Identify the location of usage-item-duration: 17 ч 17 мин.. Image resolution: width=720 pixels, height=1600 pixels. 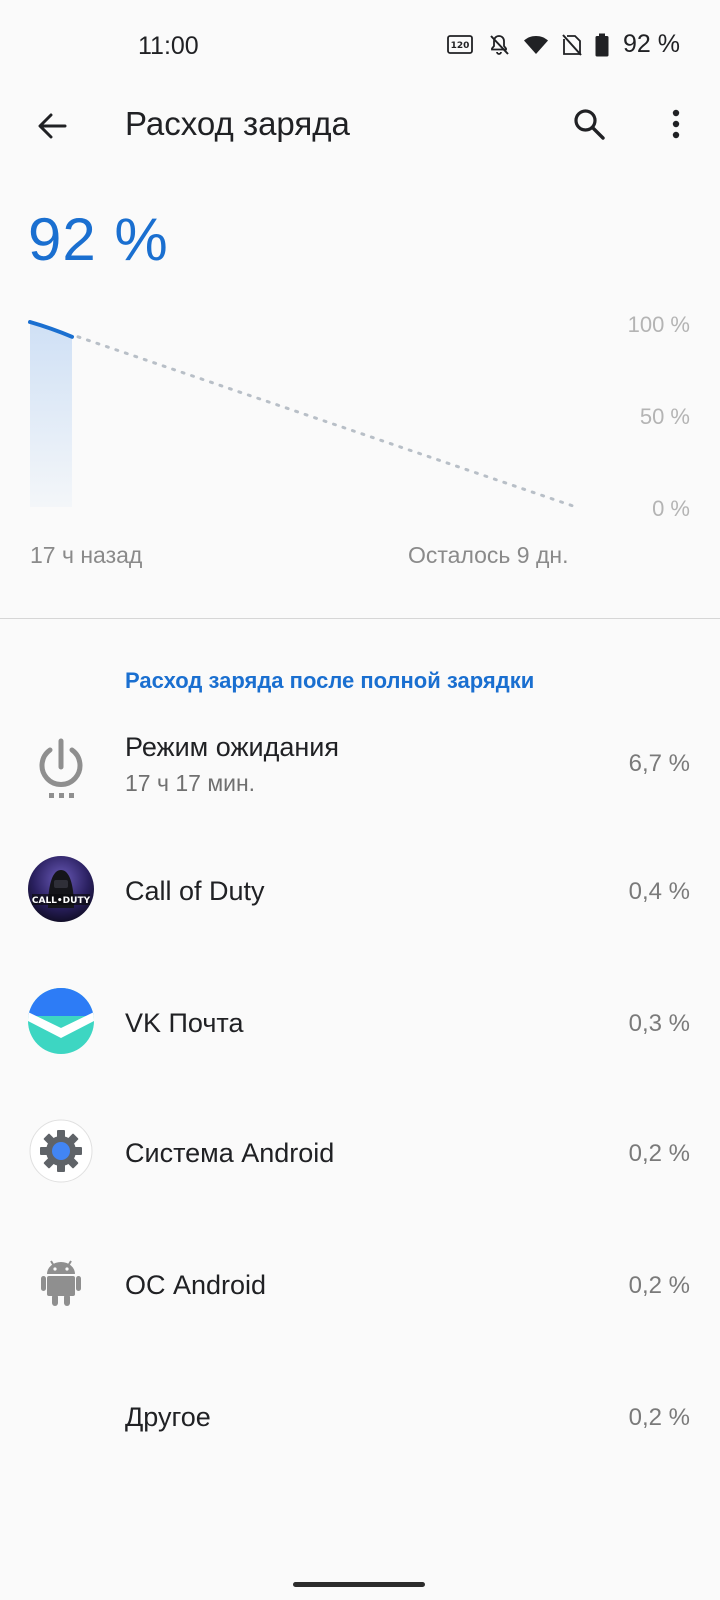
(190, 783).